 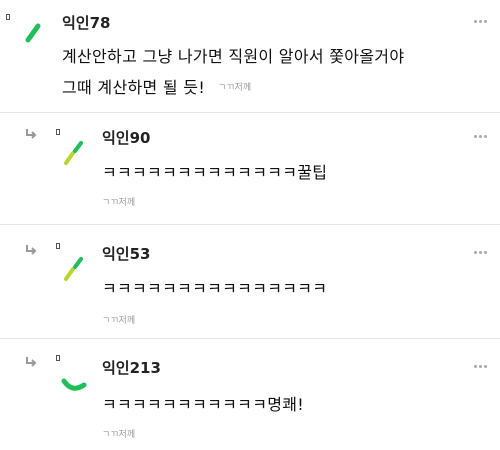 What do you see at coordinates (203, 404) in the screenshot?
I see `comment-text-line: ㅋㅋㅋㅋㅋㅋㅋㅋㅋㅋㅋ명쾌!` at bounding box center [203, 404].